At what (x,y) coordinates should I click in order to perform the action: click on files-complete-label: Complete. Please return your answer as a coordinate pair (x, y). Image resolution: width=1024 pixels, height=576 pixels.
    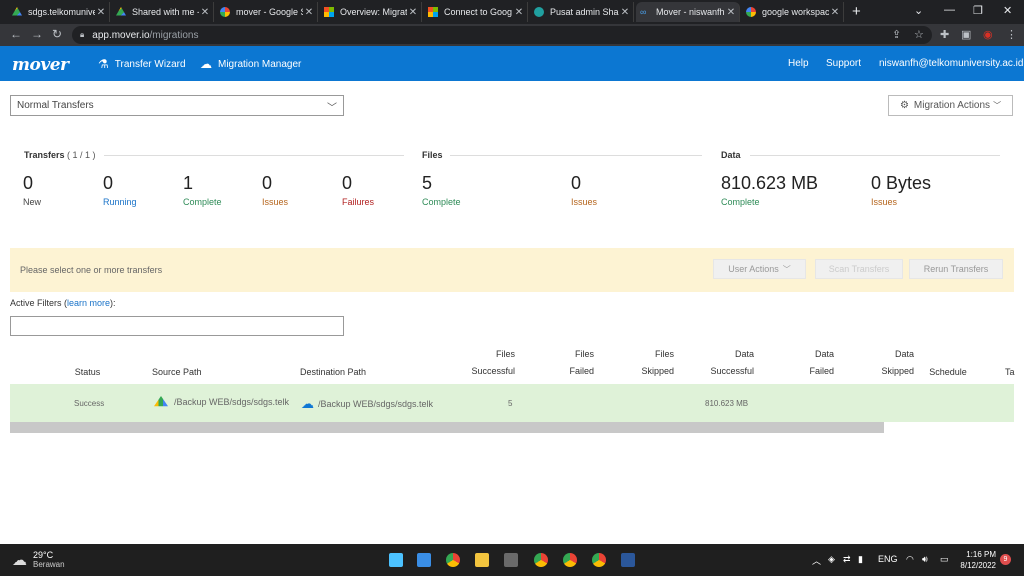
    Looking at the image, I should click on (441, 202).